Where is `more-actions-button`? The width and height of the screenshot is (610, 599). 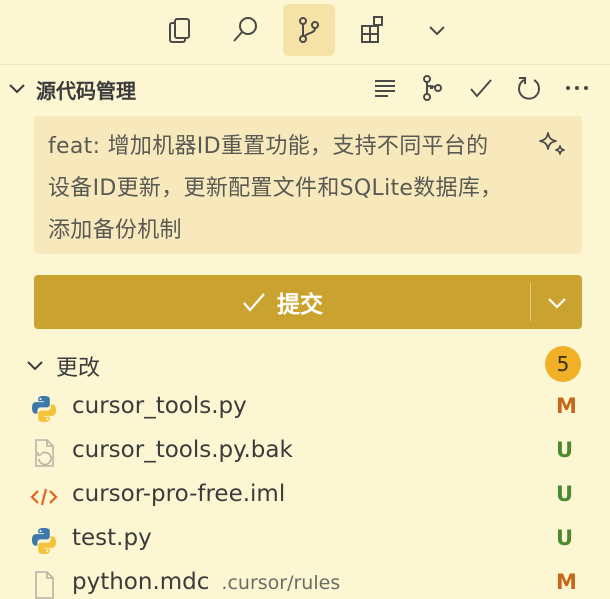 more-actions-button is located at coordinates (577, 88).